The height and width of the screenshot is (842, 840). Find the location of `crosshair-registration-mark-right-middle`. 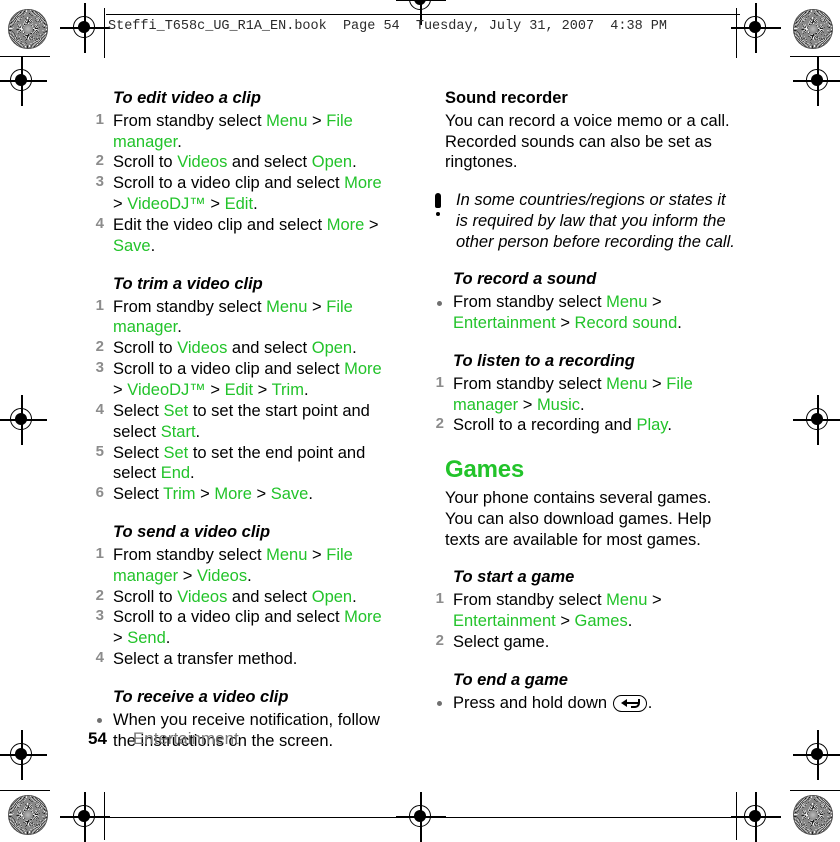

crosshair-registration-mark-right-middle is located at coordinates (816, 420).